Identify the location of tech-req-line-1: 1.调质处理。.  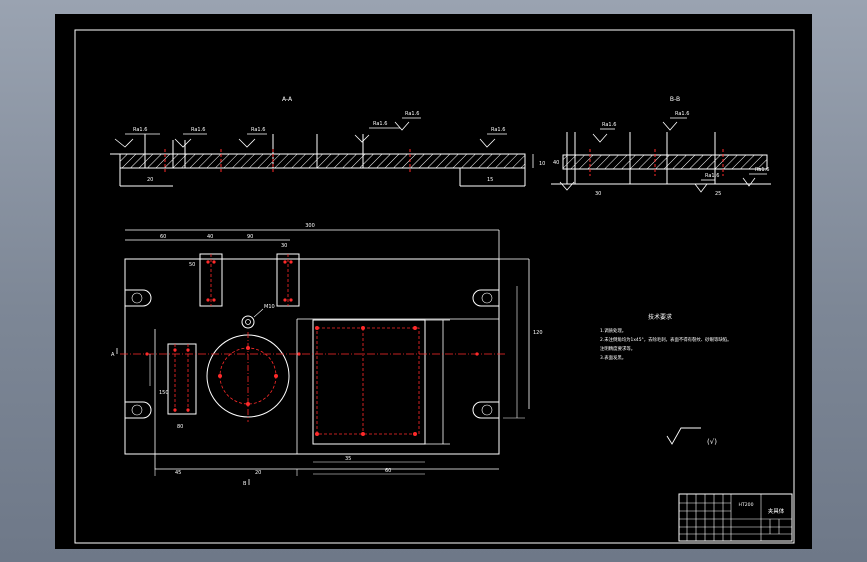
(613, 330).